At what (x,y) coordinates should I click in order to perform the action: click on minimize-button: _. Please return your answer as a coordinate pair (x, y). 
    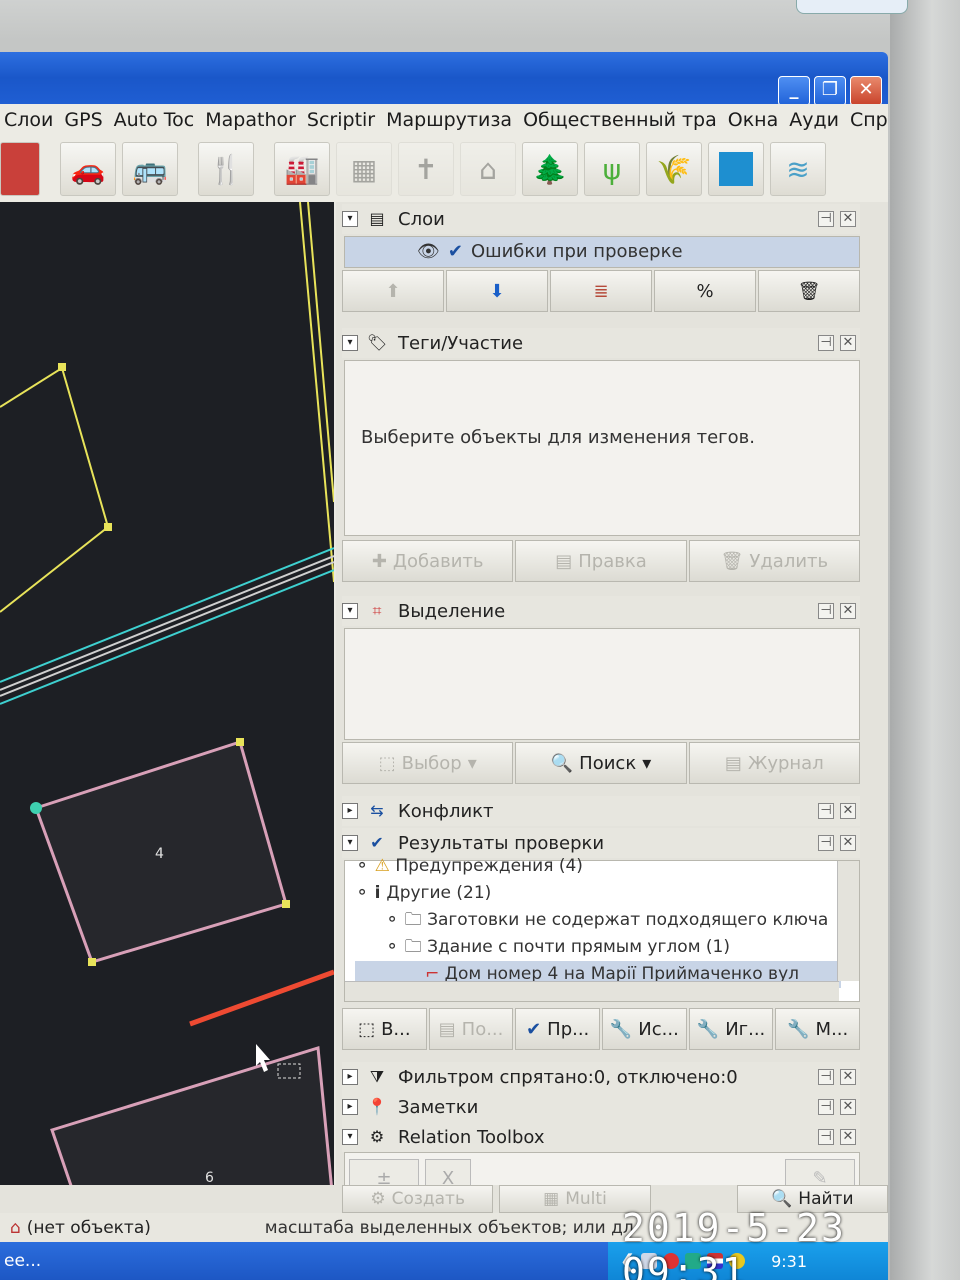
    Looking at the image, I should click on (794, 91).